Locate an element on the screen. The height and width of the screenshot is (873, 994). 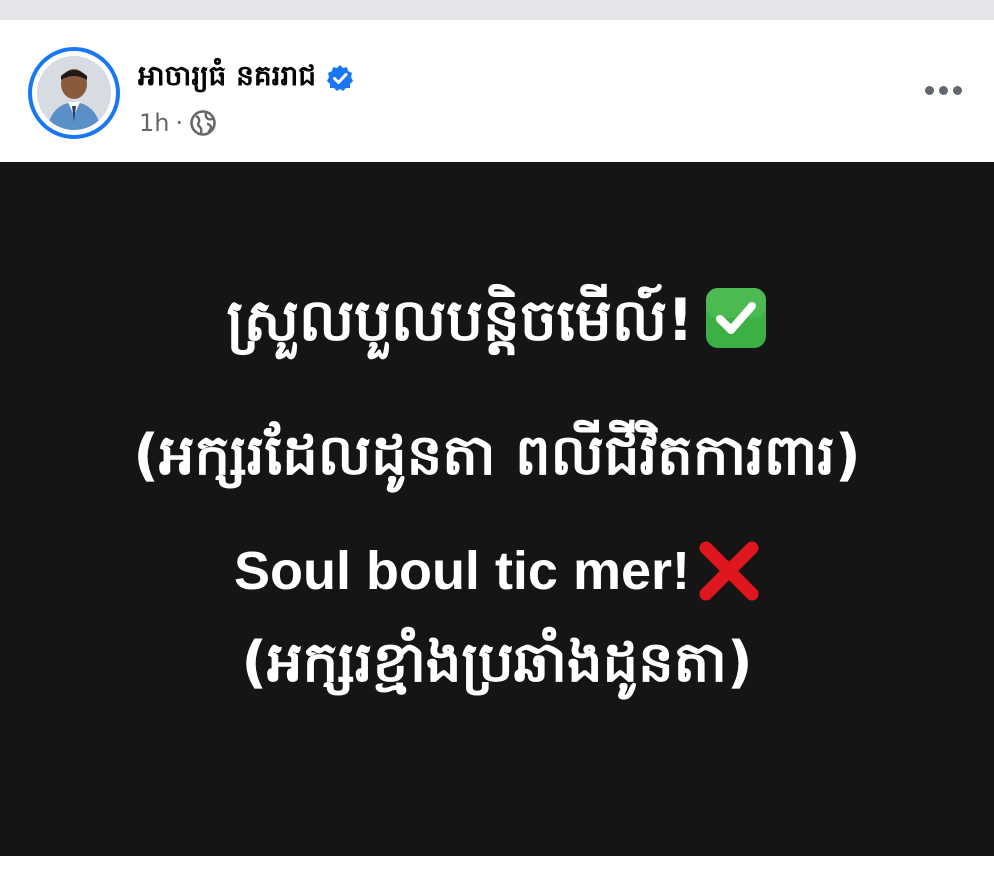
author-name: អាចារ្យធំ នគររាជ is located at coordinates (227, 78).